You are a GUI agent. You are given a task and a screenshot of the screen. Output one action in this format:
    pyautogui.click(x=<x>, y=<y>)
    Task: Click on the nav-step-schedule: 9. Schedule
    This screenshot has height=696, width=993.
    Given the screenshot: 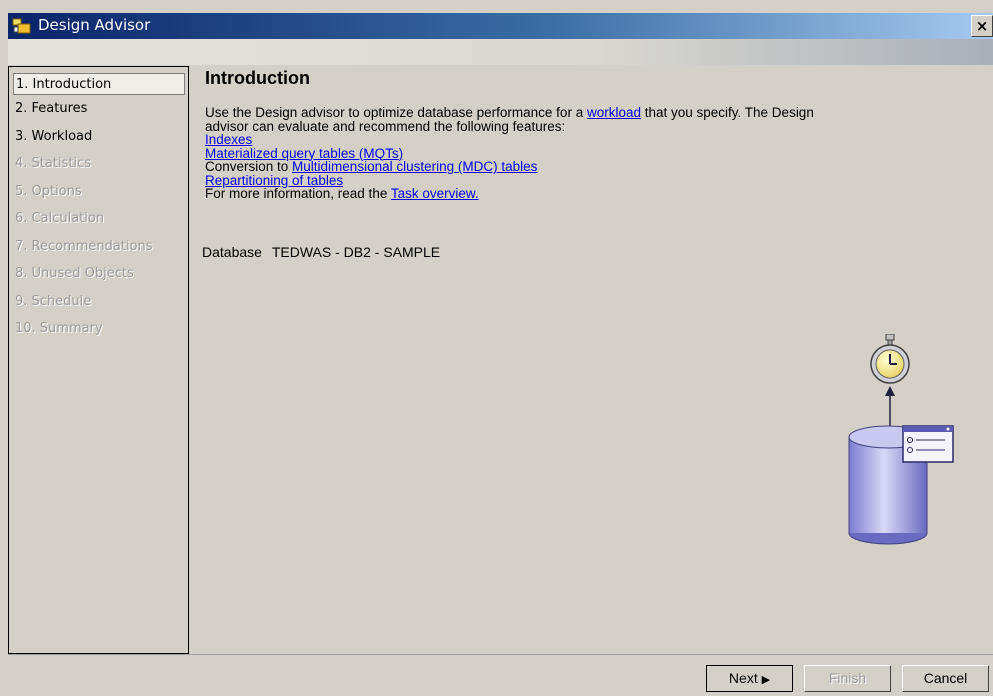 What is the action you would take?
    pyautogui.click(x=53, y=301)
    